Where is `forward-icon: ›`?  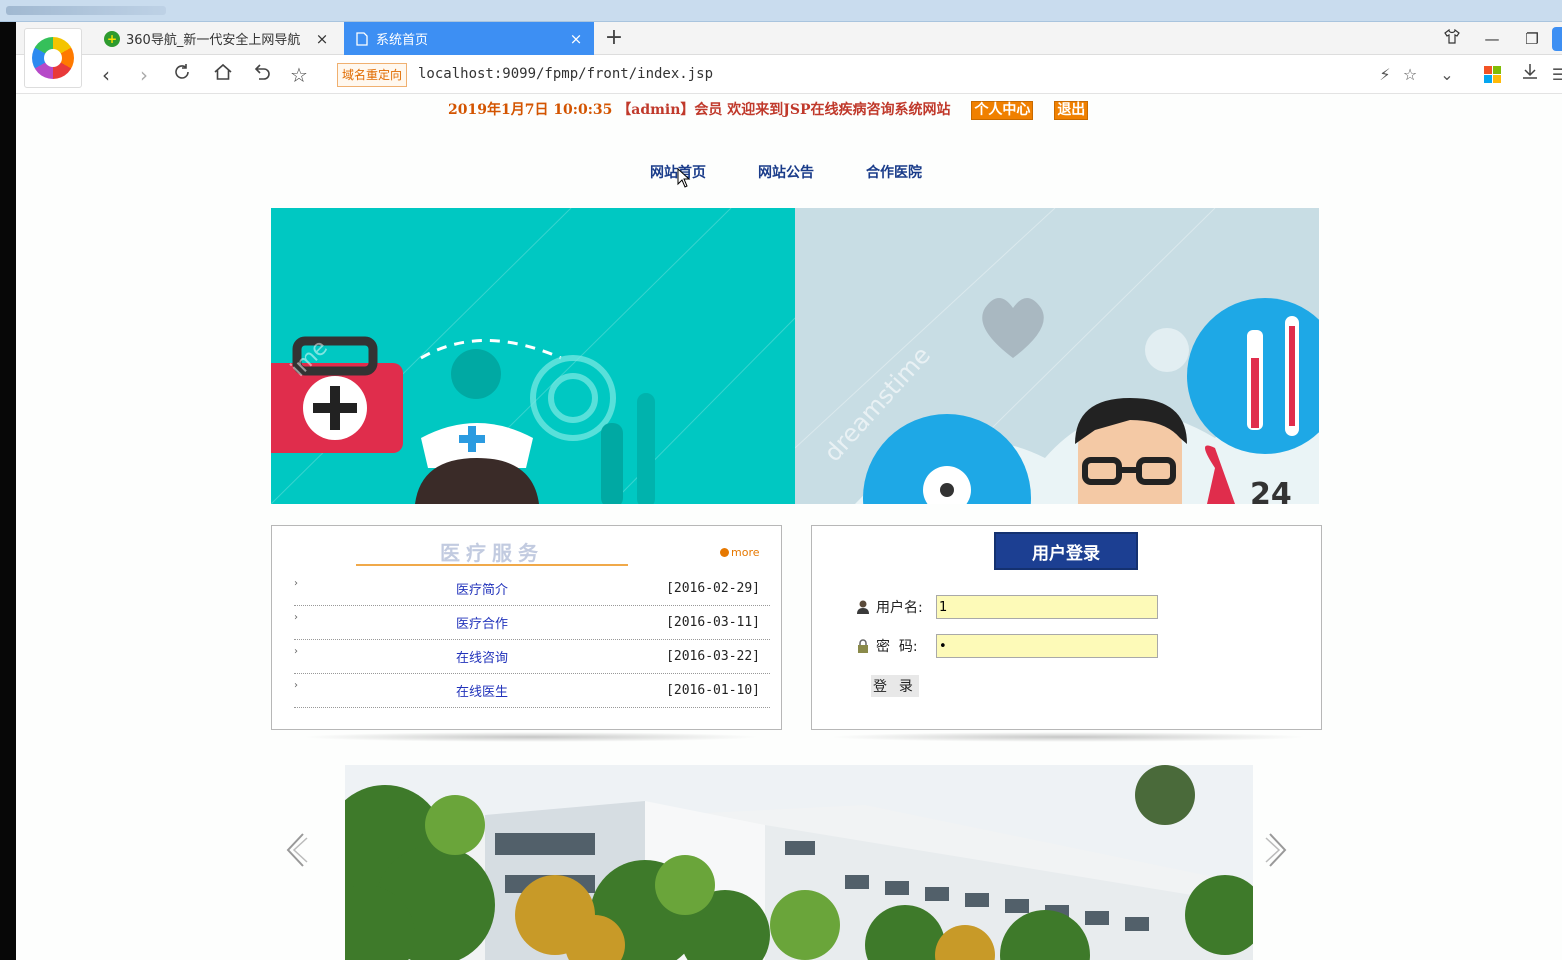
forward-icon: › is located at coordinates (144, 75).